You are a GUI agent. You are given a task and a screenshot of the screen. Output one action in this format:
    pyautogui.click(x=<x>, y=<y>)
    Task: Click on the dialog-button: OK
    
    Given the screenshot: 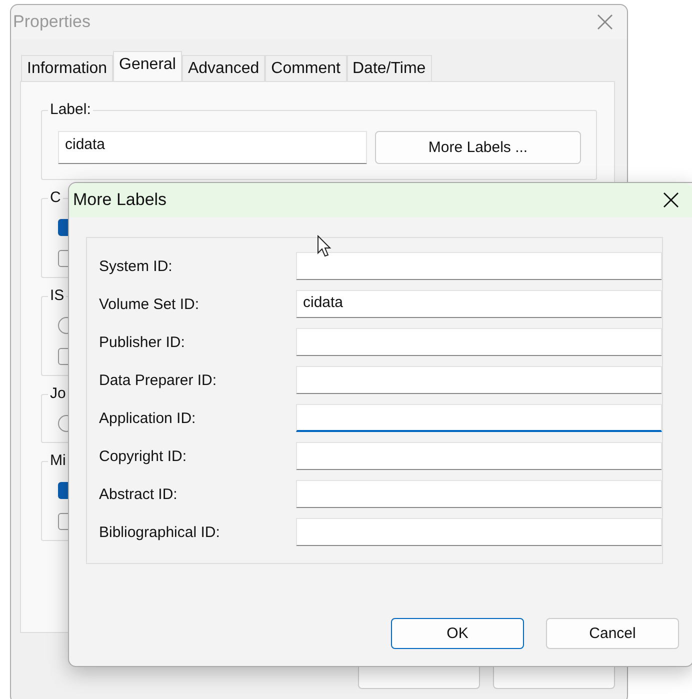 What is the action you would take?
    pyautogui.click(x=457, y=633)
    